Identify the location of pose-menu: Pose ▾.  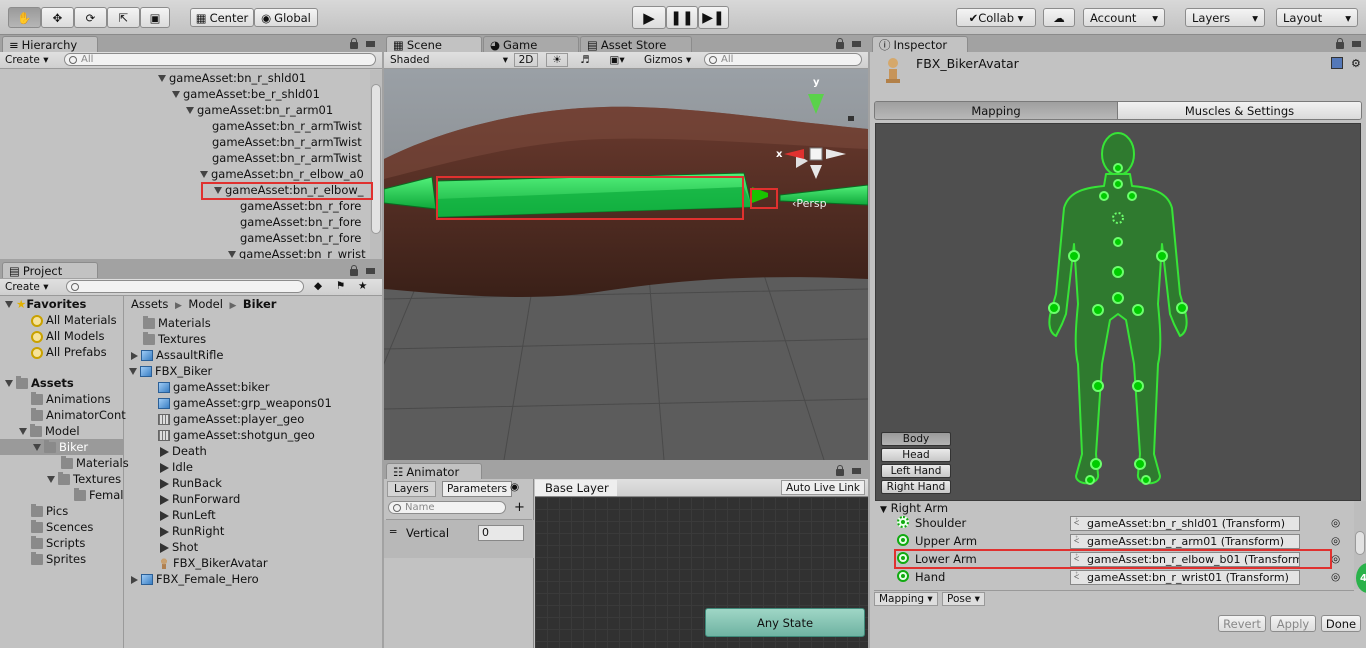
(963, 599).